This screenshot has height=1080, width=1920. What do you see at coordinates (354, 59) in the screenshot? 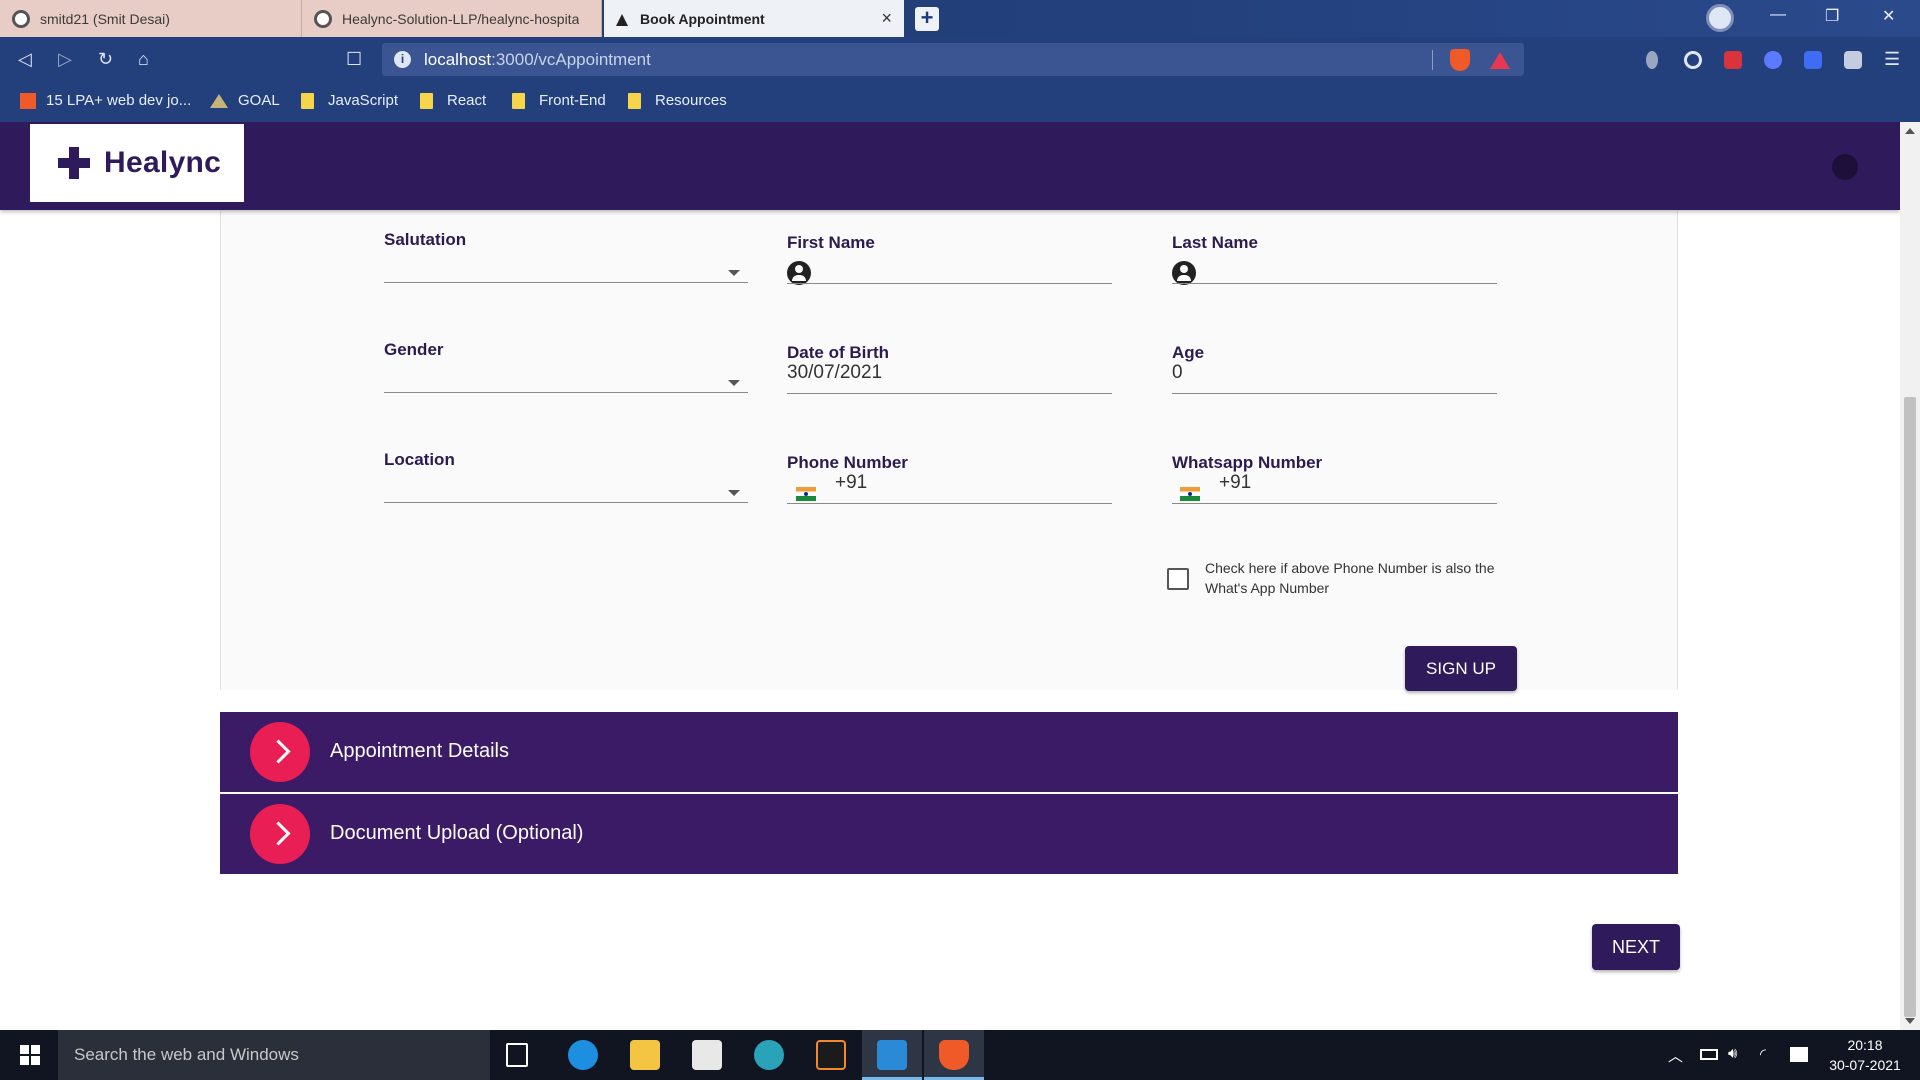
I see `bookmark-icon: ☐` at bounding box center [354, 59].